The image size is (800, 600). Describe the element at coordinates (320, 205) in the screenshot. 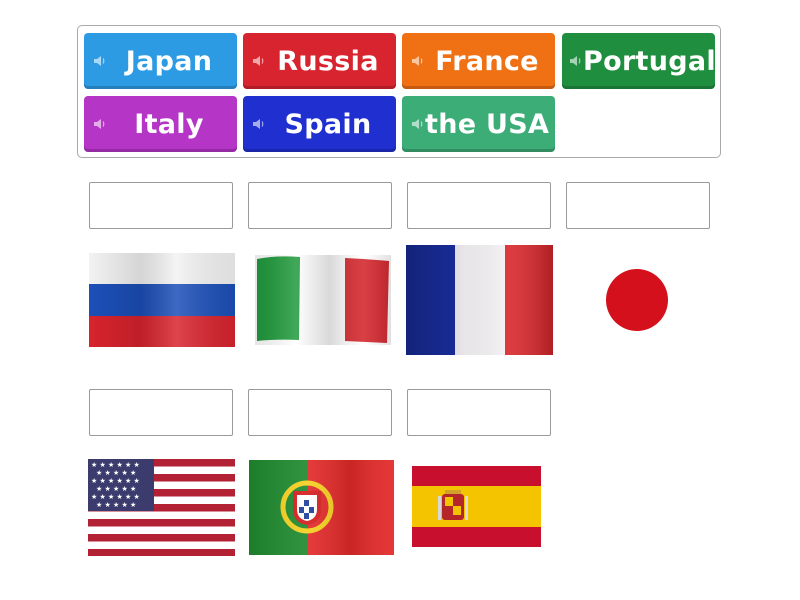

I see `answer-slot-italy` at that location.